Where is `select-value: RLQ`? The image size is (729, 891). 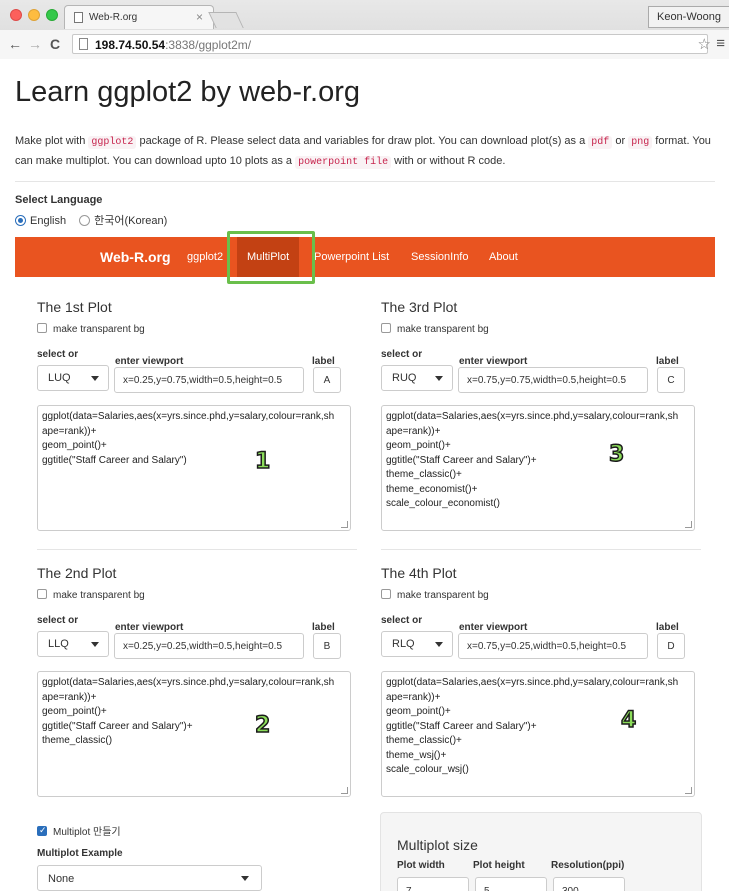 select-value: RLQ is located at coordinates (403, 644).